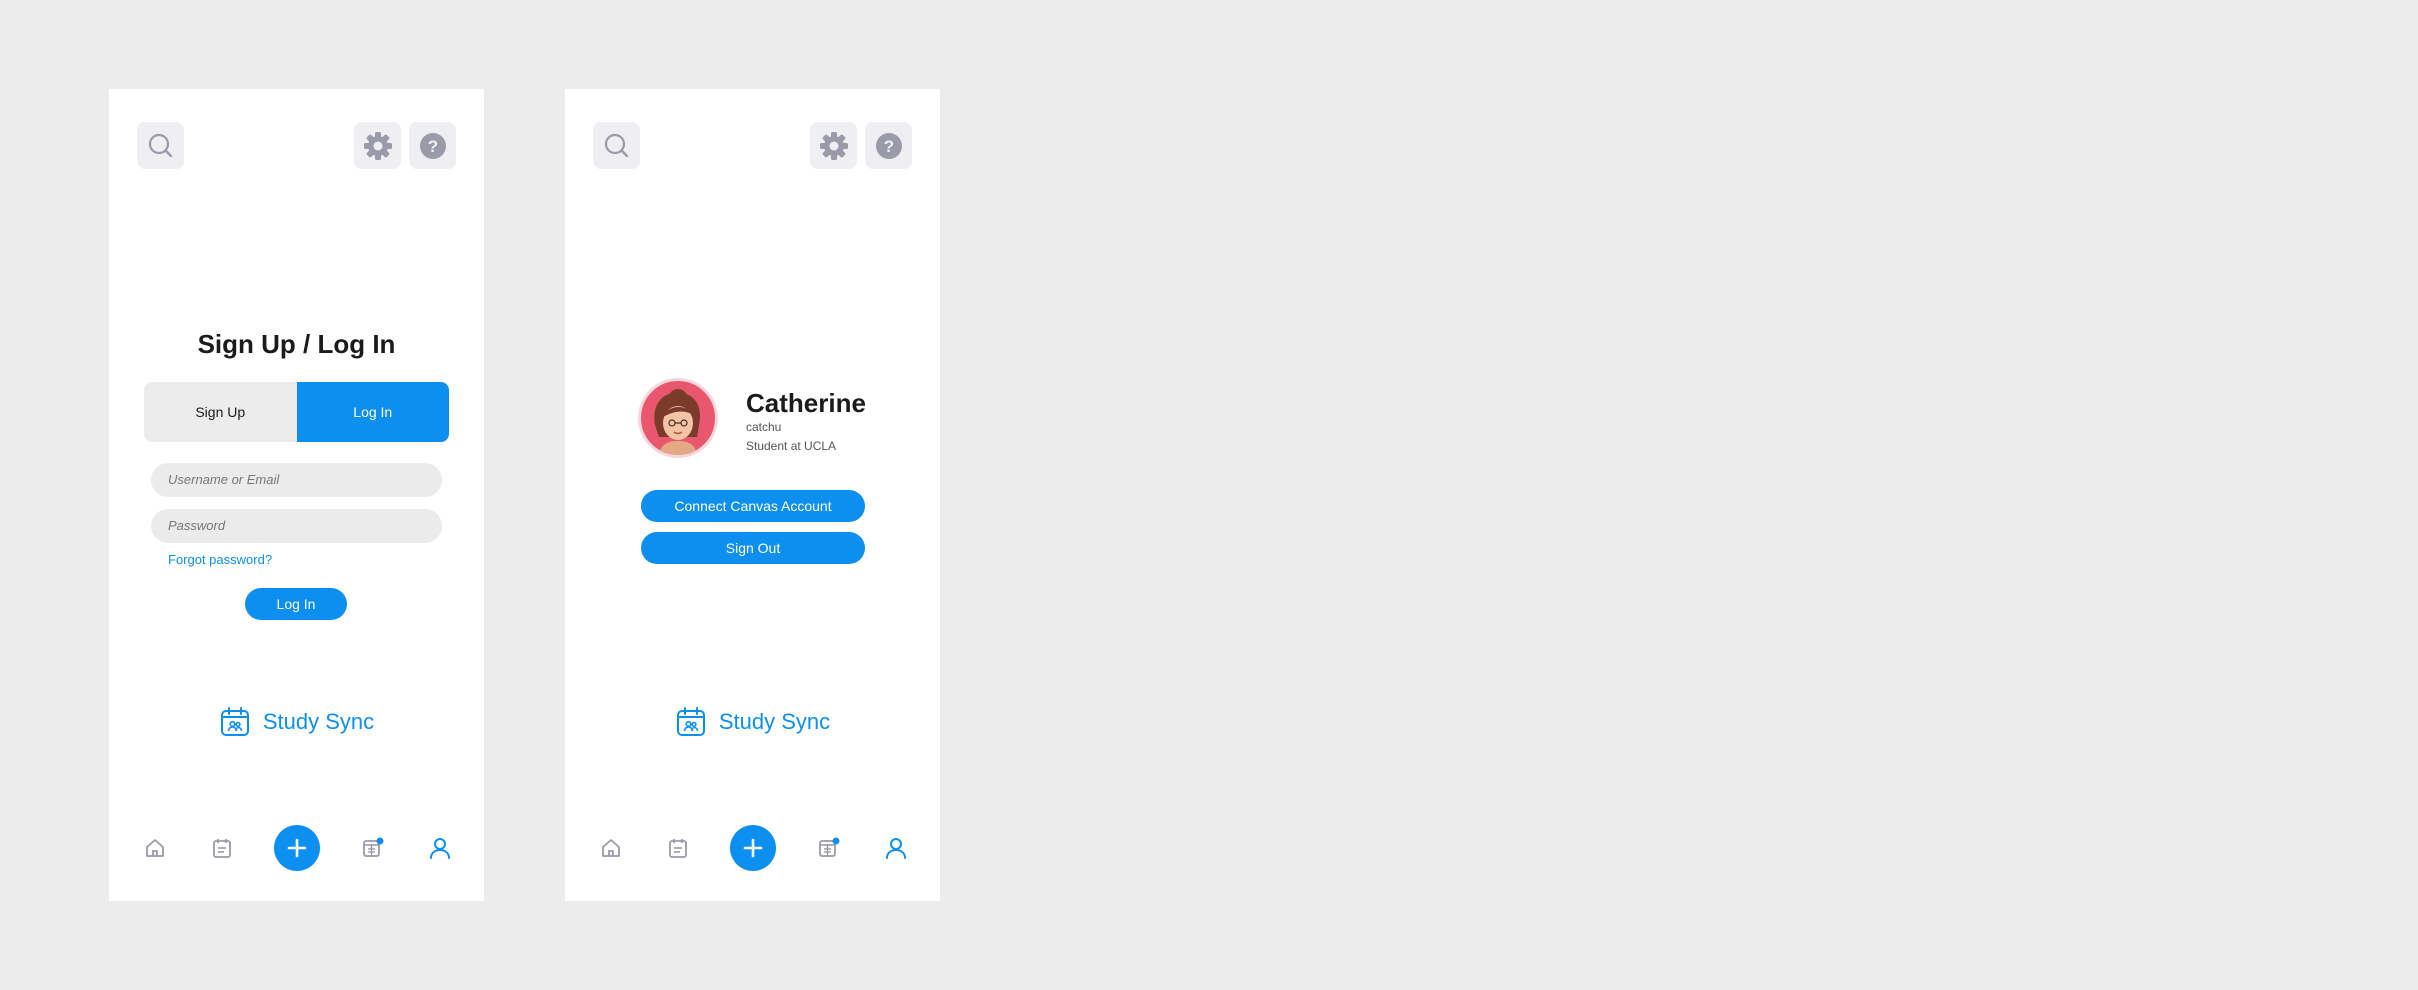  I want to click on auth-mode-toggle: Sign Up Log In, so click(296, 412).